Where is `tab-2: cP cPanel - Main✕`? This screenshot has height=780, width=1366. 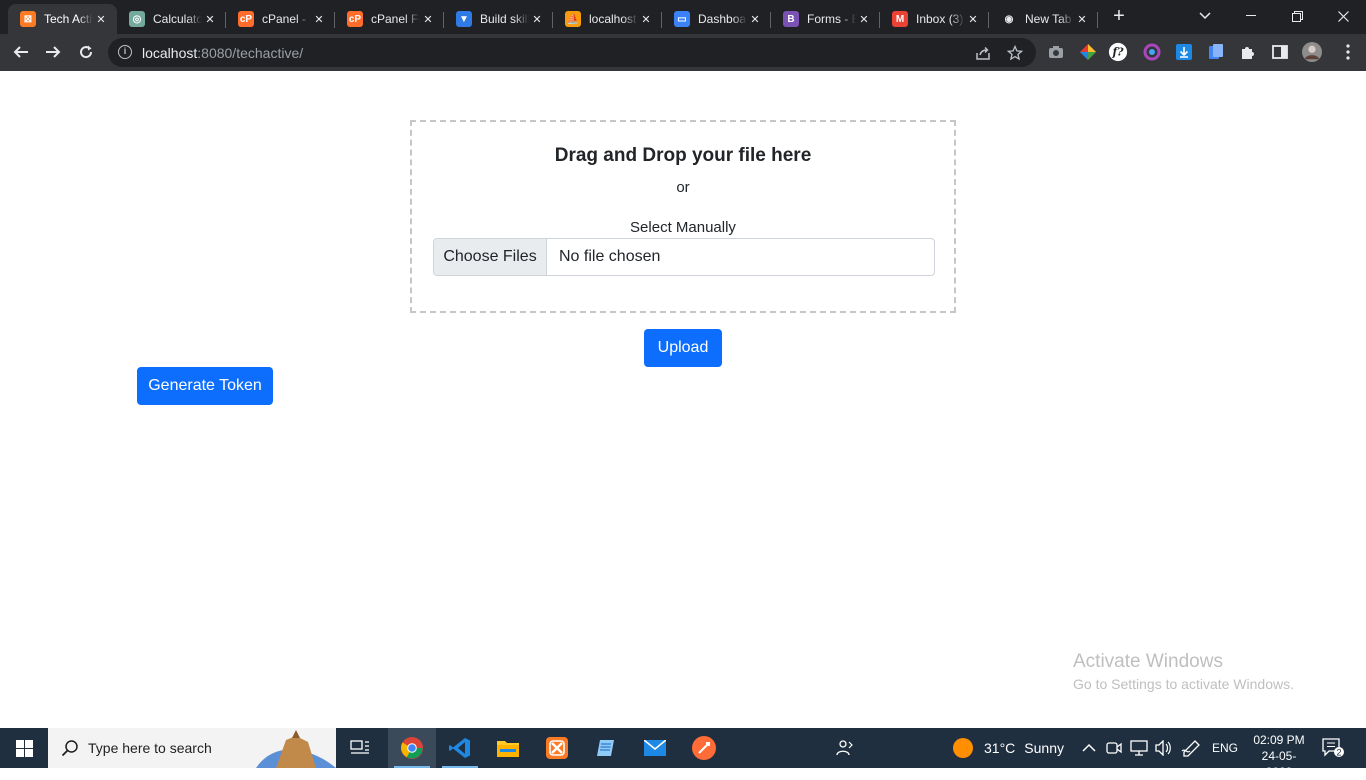 tab-2: cP cPanel - Main✕ is located at coordinates (280, 19).